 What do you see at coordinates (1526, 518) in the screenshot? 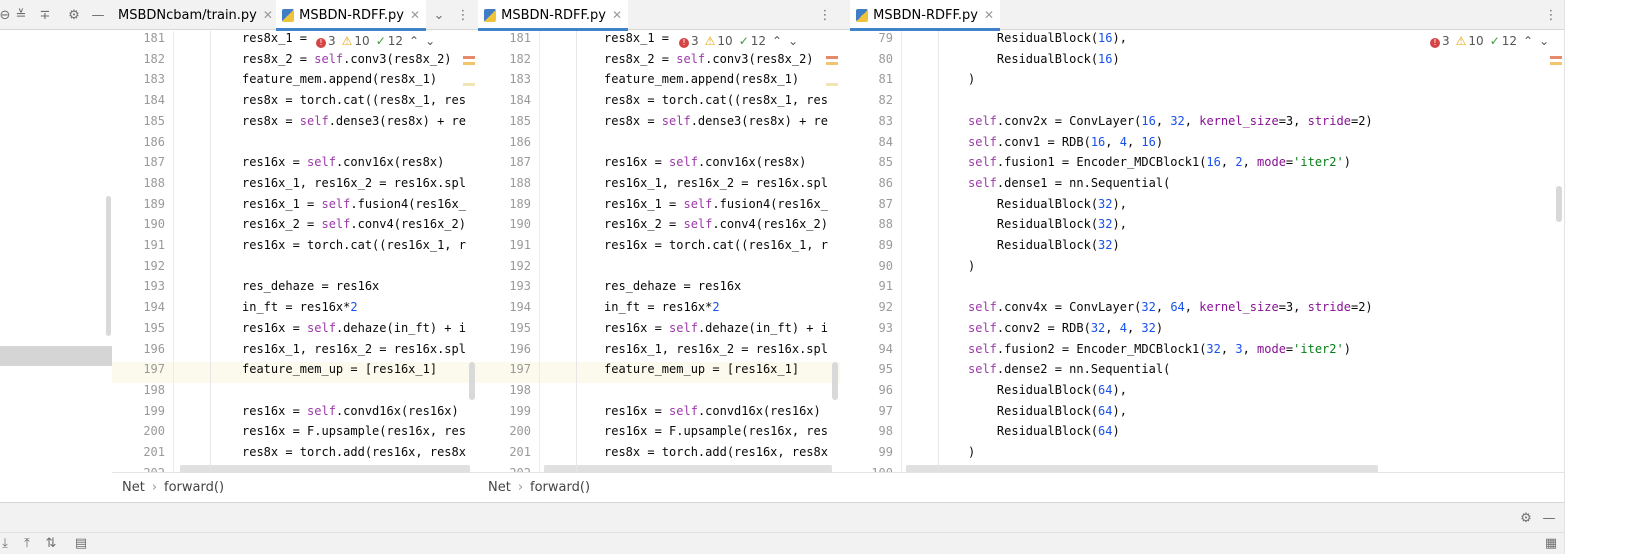
I see `gear-icon: ⚙` at bounding box center [1526, 518].